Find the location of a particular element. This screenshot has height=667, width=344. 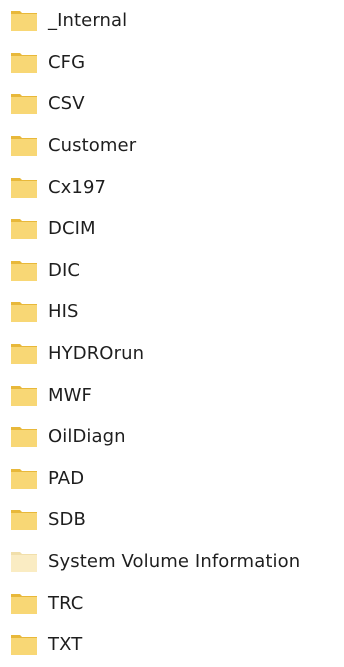

folder-item-csv: CSV is located at coordinates (177, 104).